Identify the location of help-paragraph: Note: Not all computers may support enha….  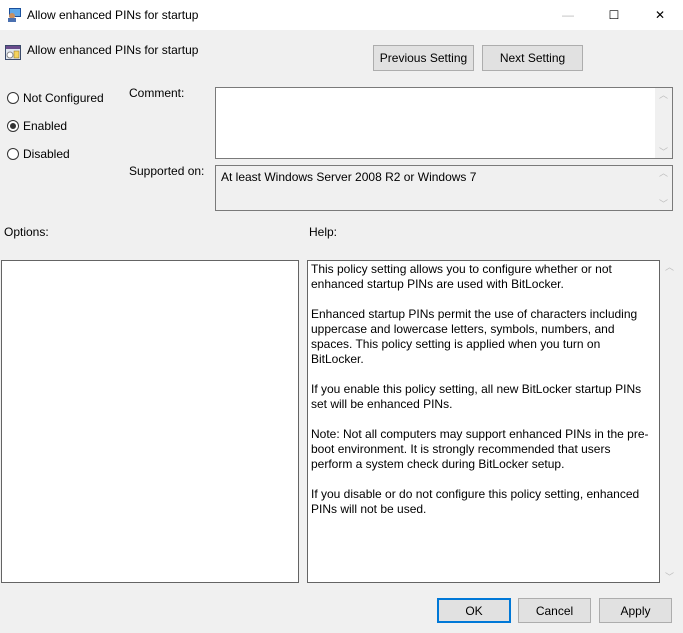
(480, 449).